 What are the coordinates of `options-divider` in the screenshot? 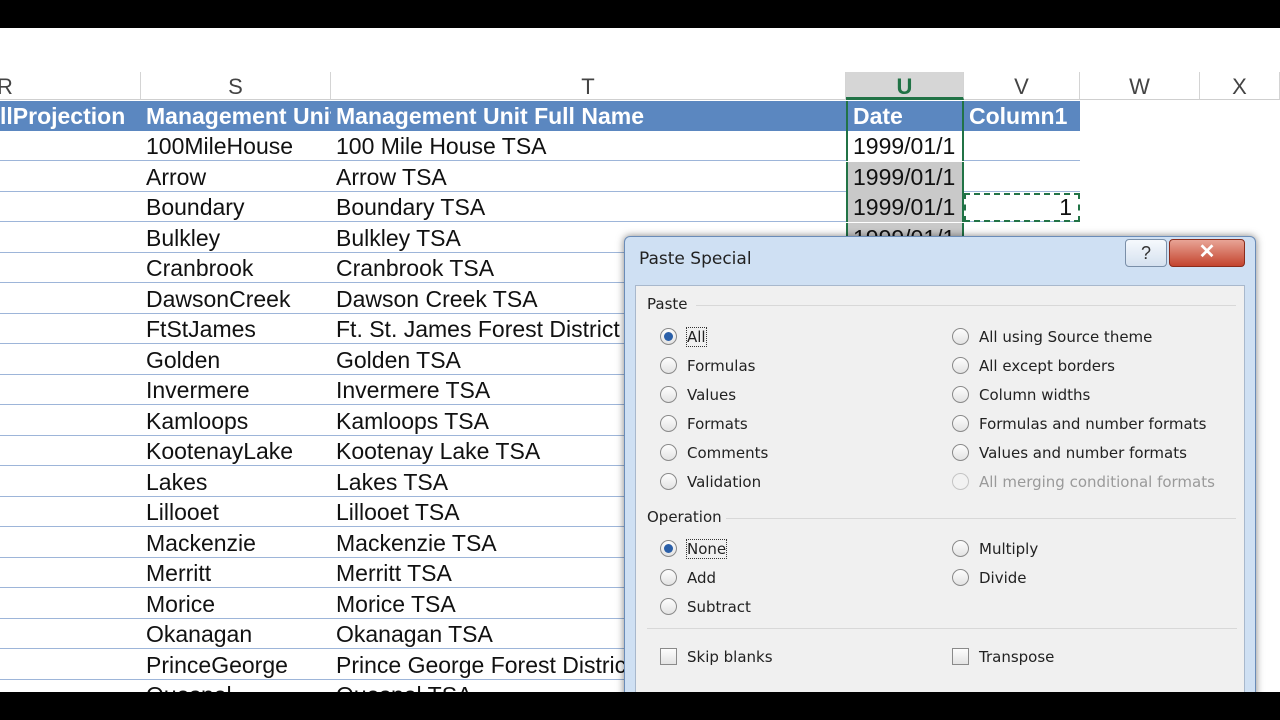 It's located at (942, 628).